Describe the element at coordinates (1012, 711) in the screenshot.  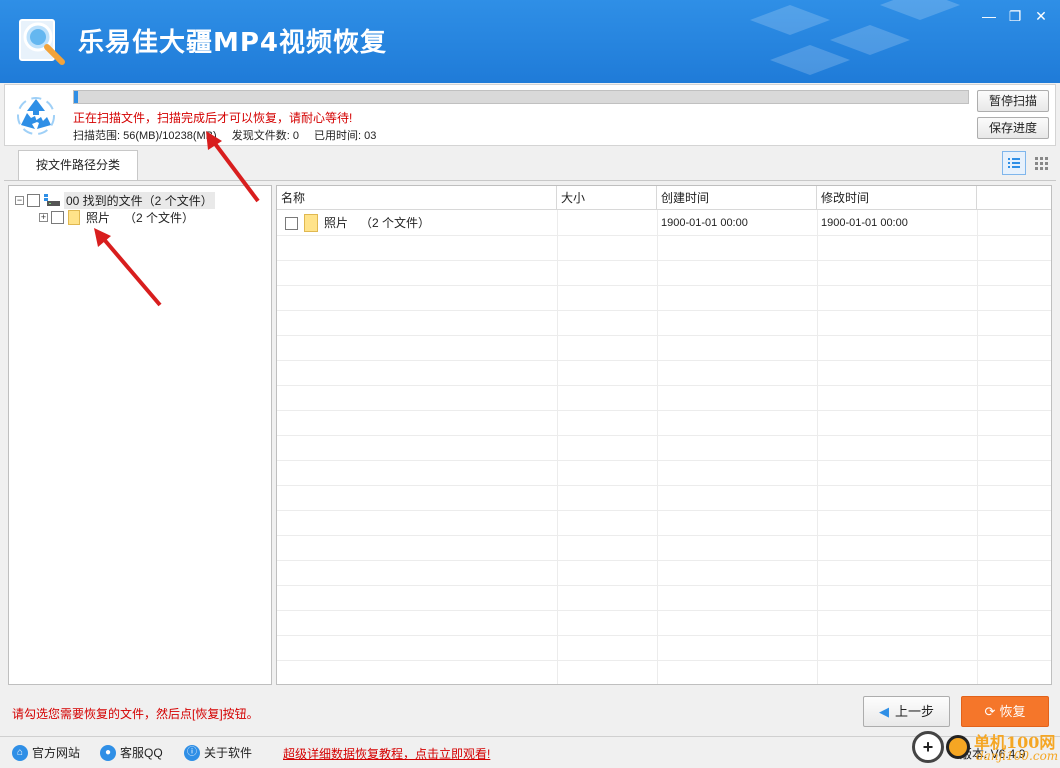
I see `recover-label: 恢复` at that location.